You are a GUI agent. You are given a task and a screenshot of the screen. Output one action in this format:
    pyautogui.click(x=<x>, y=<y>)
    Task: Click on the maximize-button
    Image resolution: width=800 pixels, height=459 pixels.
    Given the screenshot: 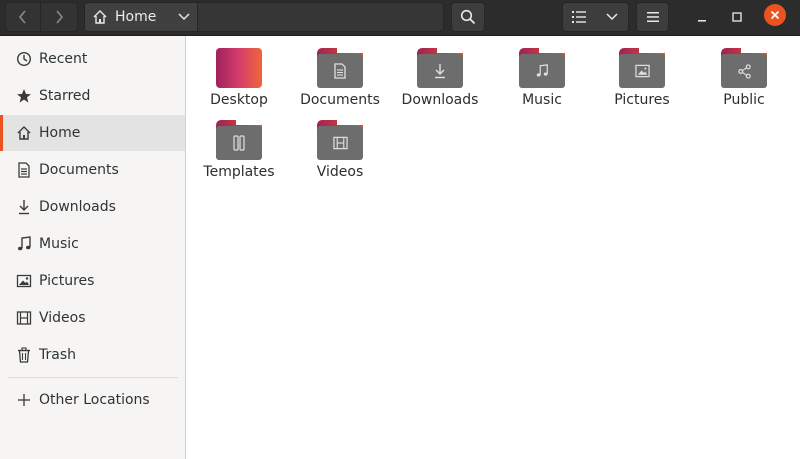 What is the action you would take?
    pyautogui.click(x=737, y=17)
    